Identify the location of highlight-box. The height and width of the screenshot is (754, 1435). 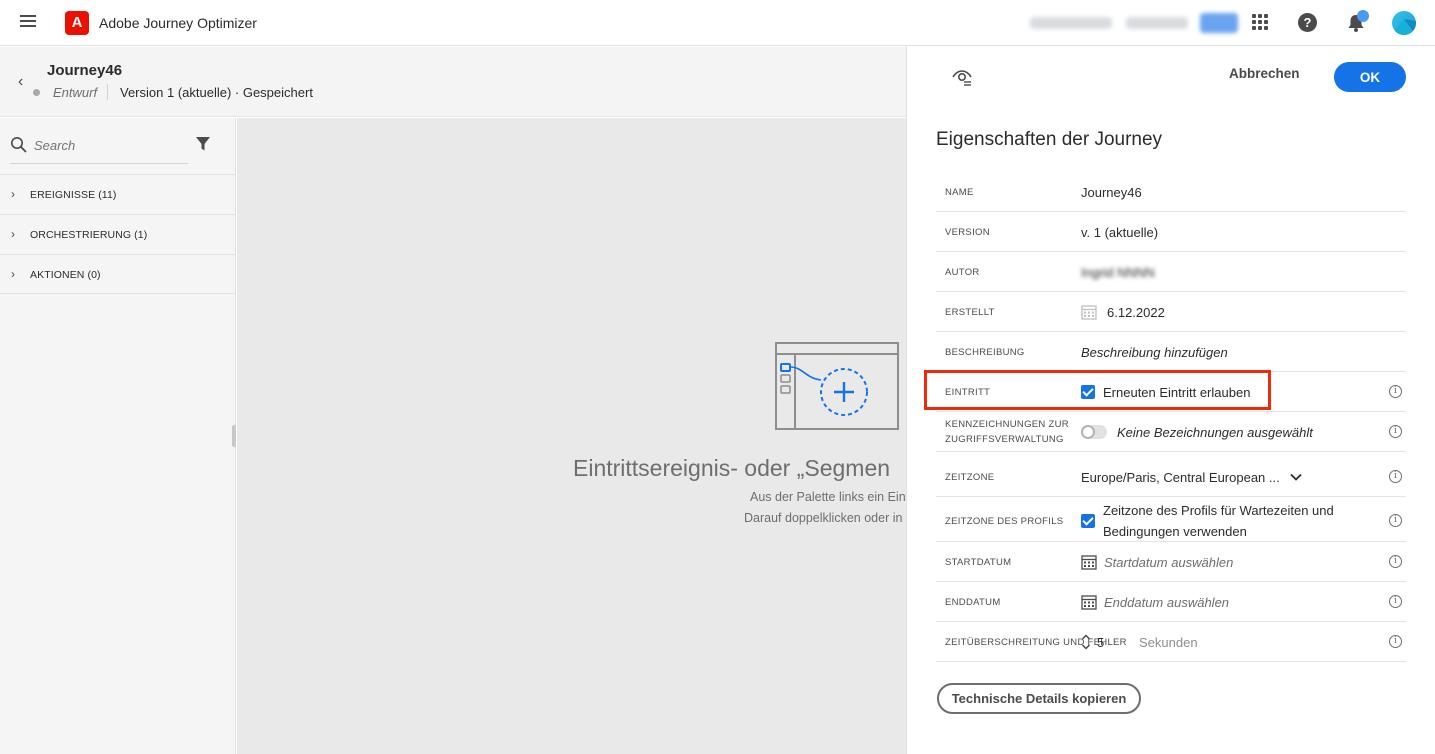
(1097, 390).